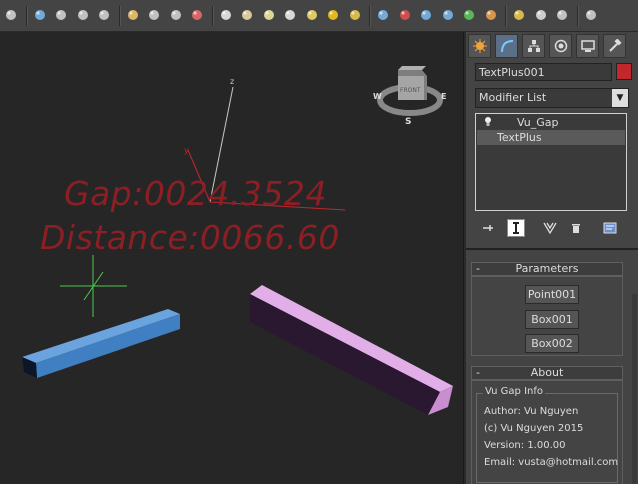  I want to click on modifier-stack: Vu_Gap TextPlus, so click(551, 162).